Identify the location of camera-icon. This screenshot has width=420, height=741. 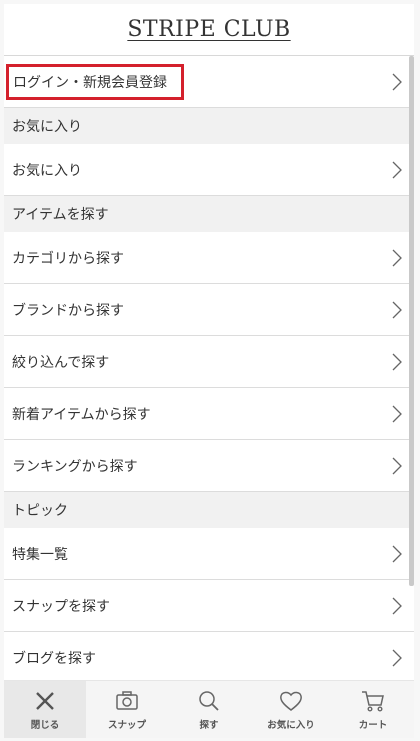
(127, 701).